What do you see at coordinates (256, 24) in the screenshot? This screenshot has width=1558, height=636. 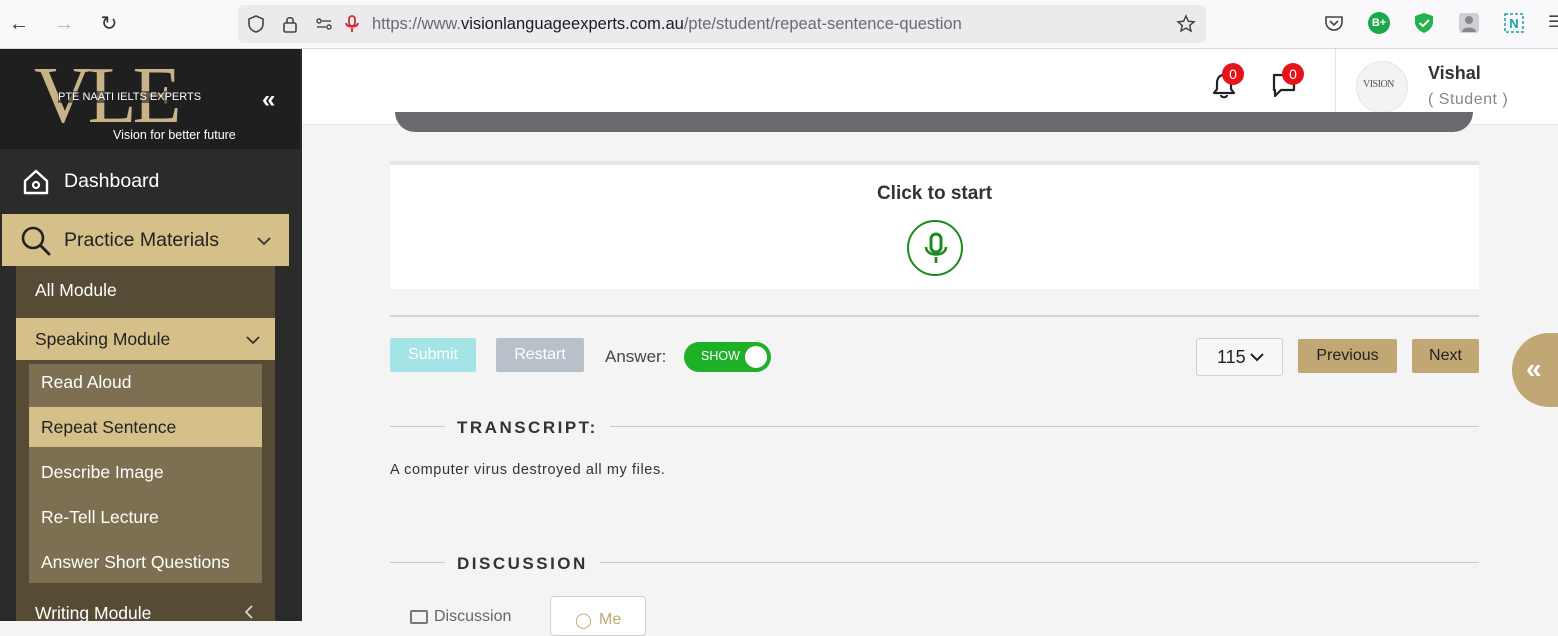 I see `shield-icon` at bounding box center [256, 24].